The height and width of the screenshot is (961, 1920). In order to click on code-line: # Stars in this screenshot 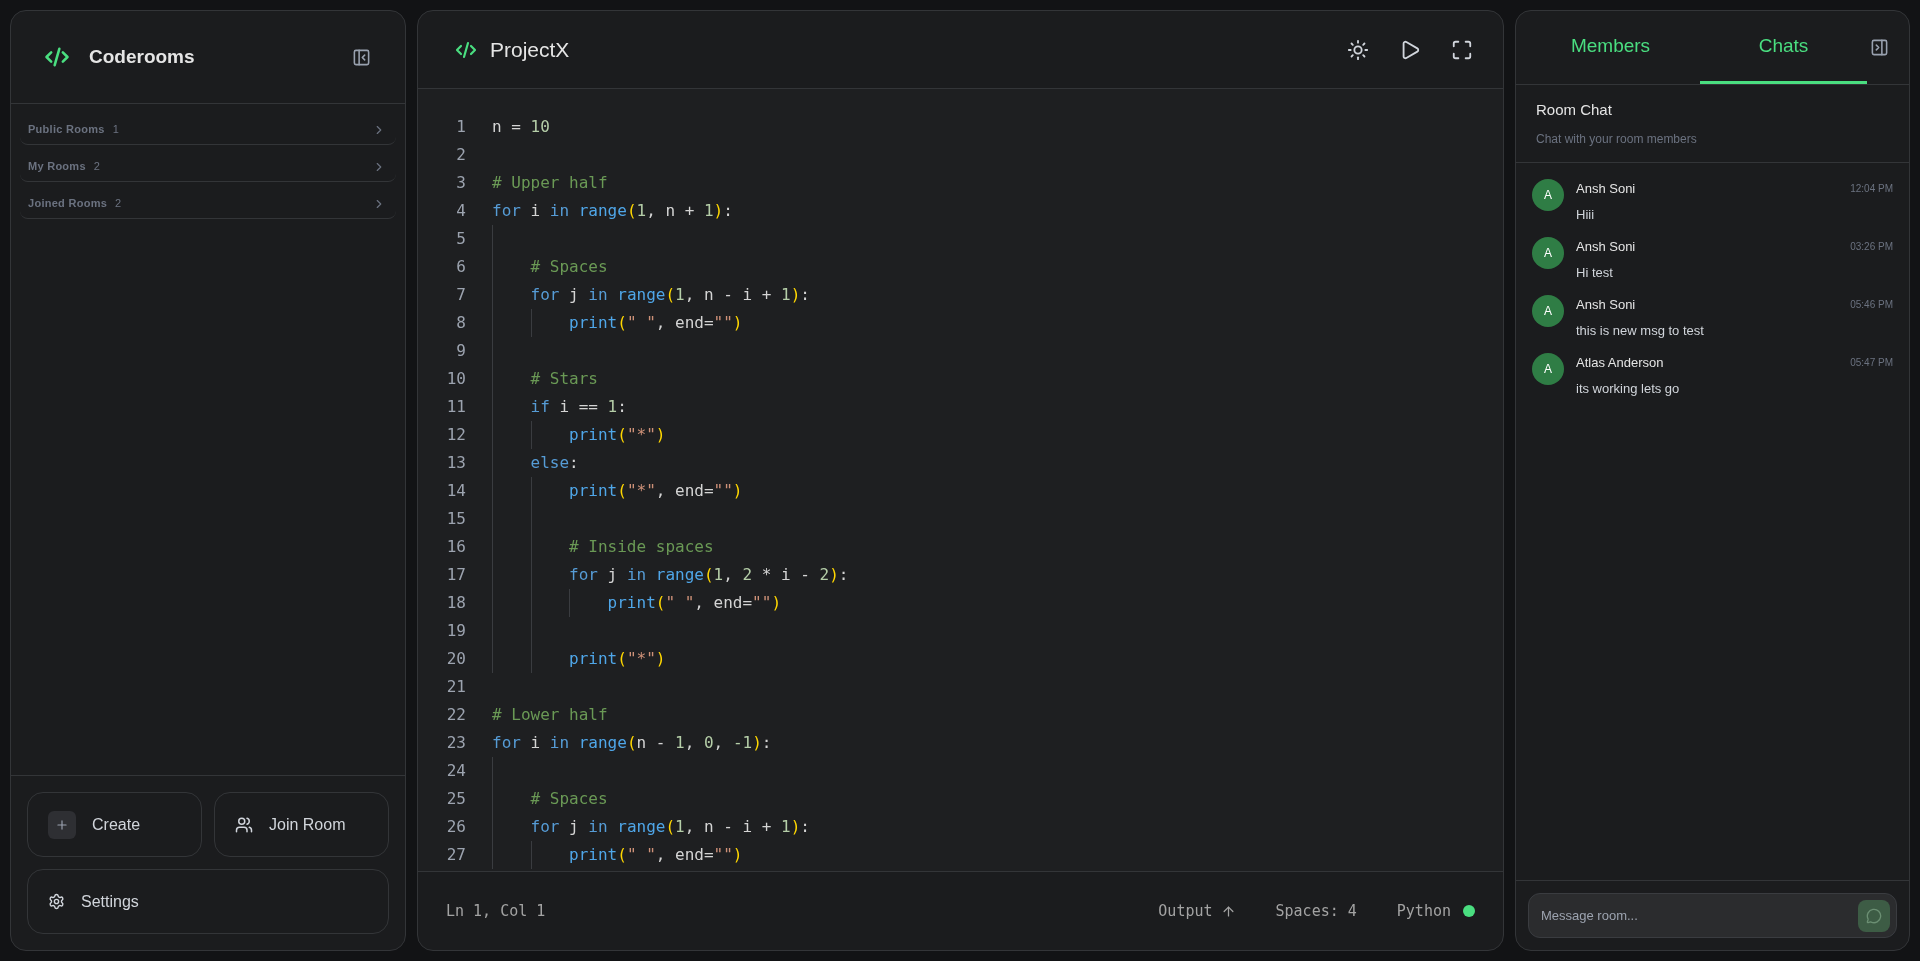, I will do `click(563, 379)`.